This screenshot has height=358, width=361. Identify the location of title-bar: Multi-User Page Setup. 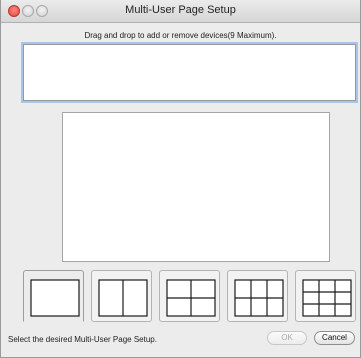
(180, 11).